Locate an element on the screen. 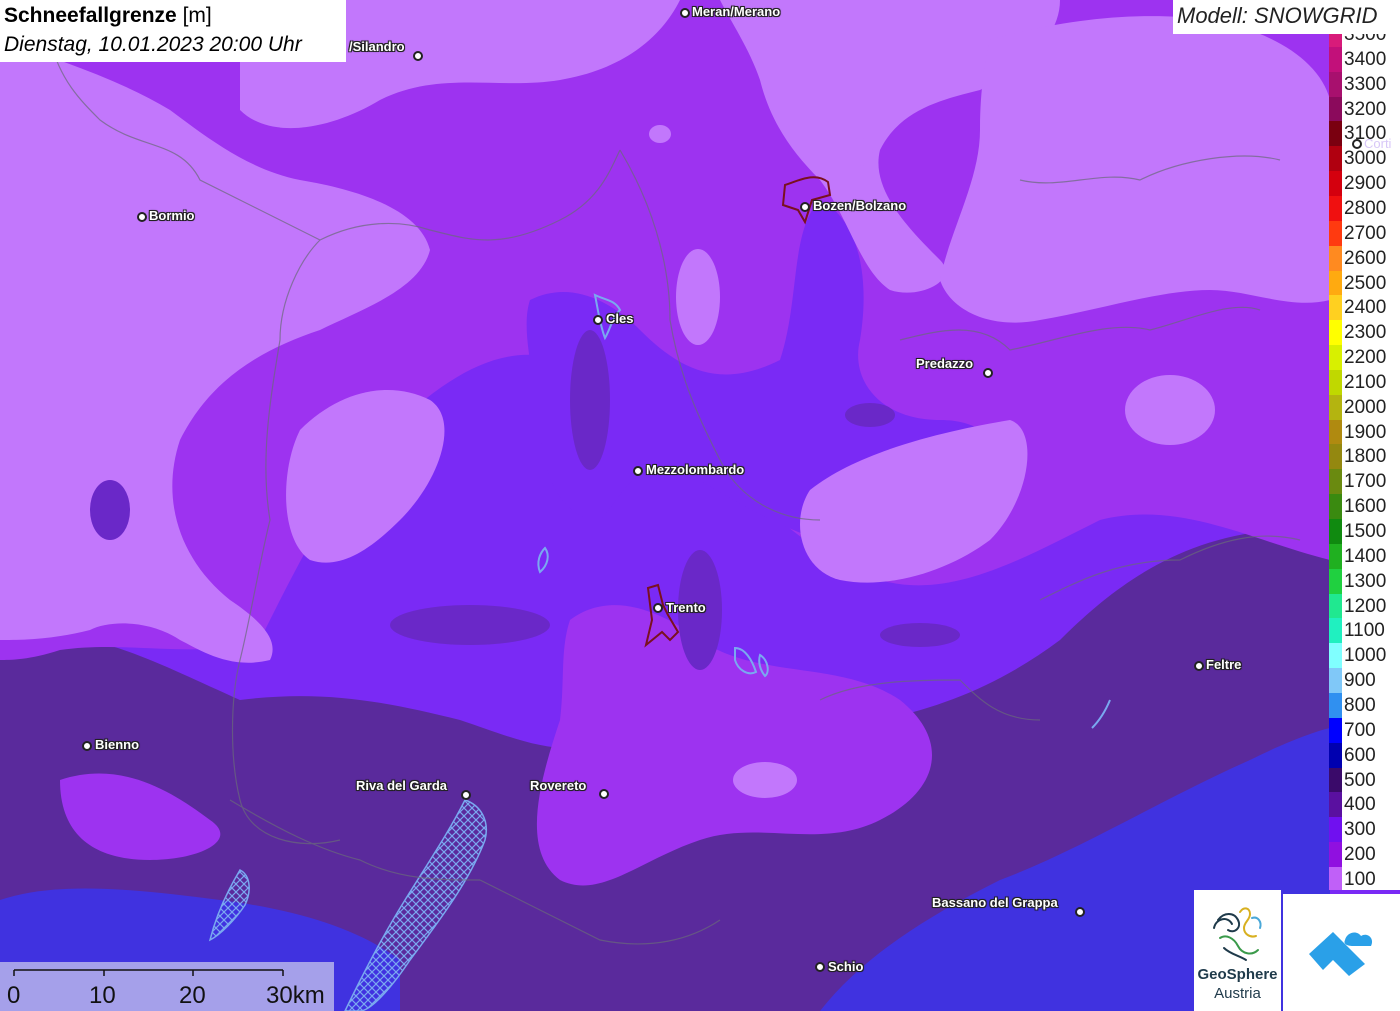 This screenshot has width=1400, height=1011. legend-label: 2700 is located at coordinates (1365, 233).